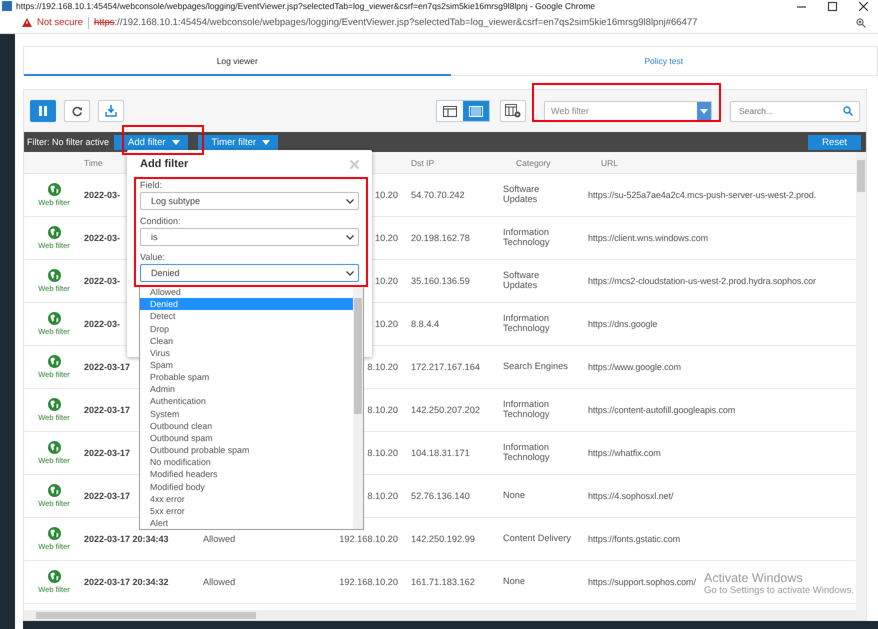 Image resolution: width=878 pixels, height=629 pixels. I want to click on dropdown-option: Modified body, so click(246, 486).